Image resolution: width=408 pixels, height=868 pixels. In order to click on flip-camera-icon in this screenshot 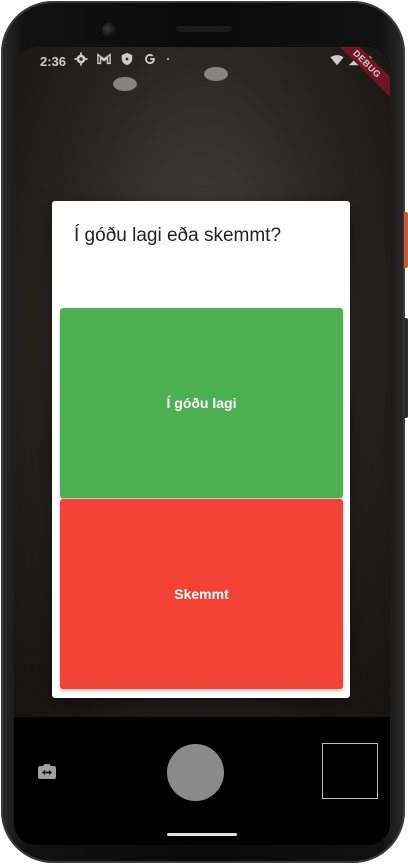, I will do `click(47, 771)`.